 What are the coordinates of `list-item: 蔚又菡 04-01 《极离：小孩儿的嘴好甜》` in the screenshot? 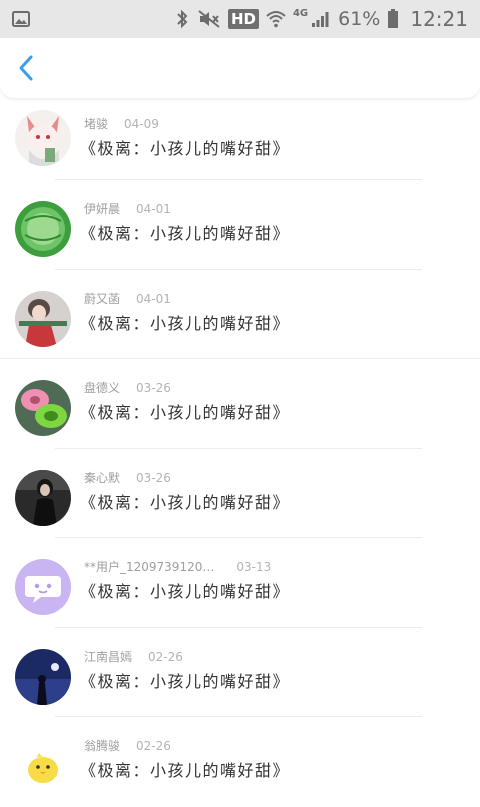 It's located at (240, 314).